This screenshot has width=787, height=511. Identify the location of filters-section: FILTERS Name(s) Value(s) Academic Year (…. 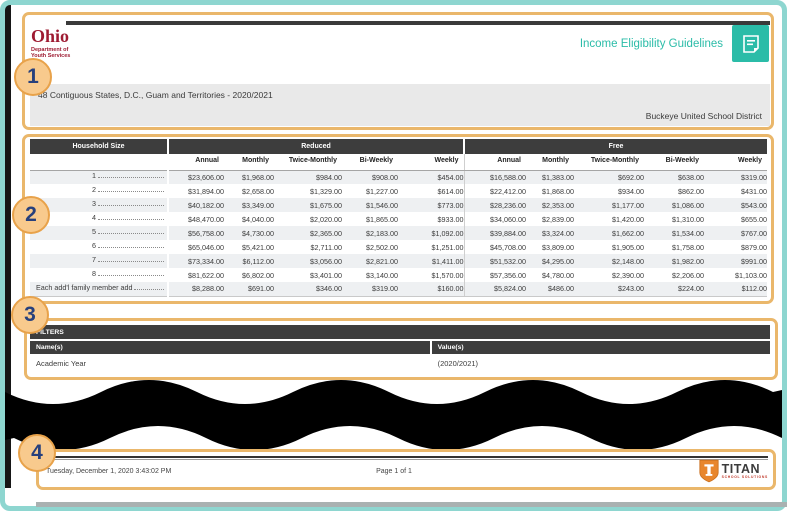
(400, 348).